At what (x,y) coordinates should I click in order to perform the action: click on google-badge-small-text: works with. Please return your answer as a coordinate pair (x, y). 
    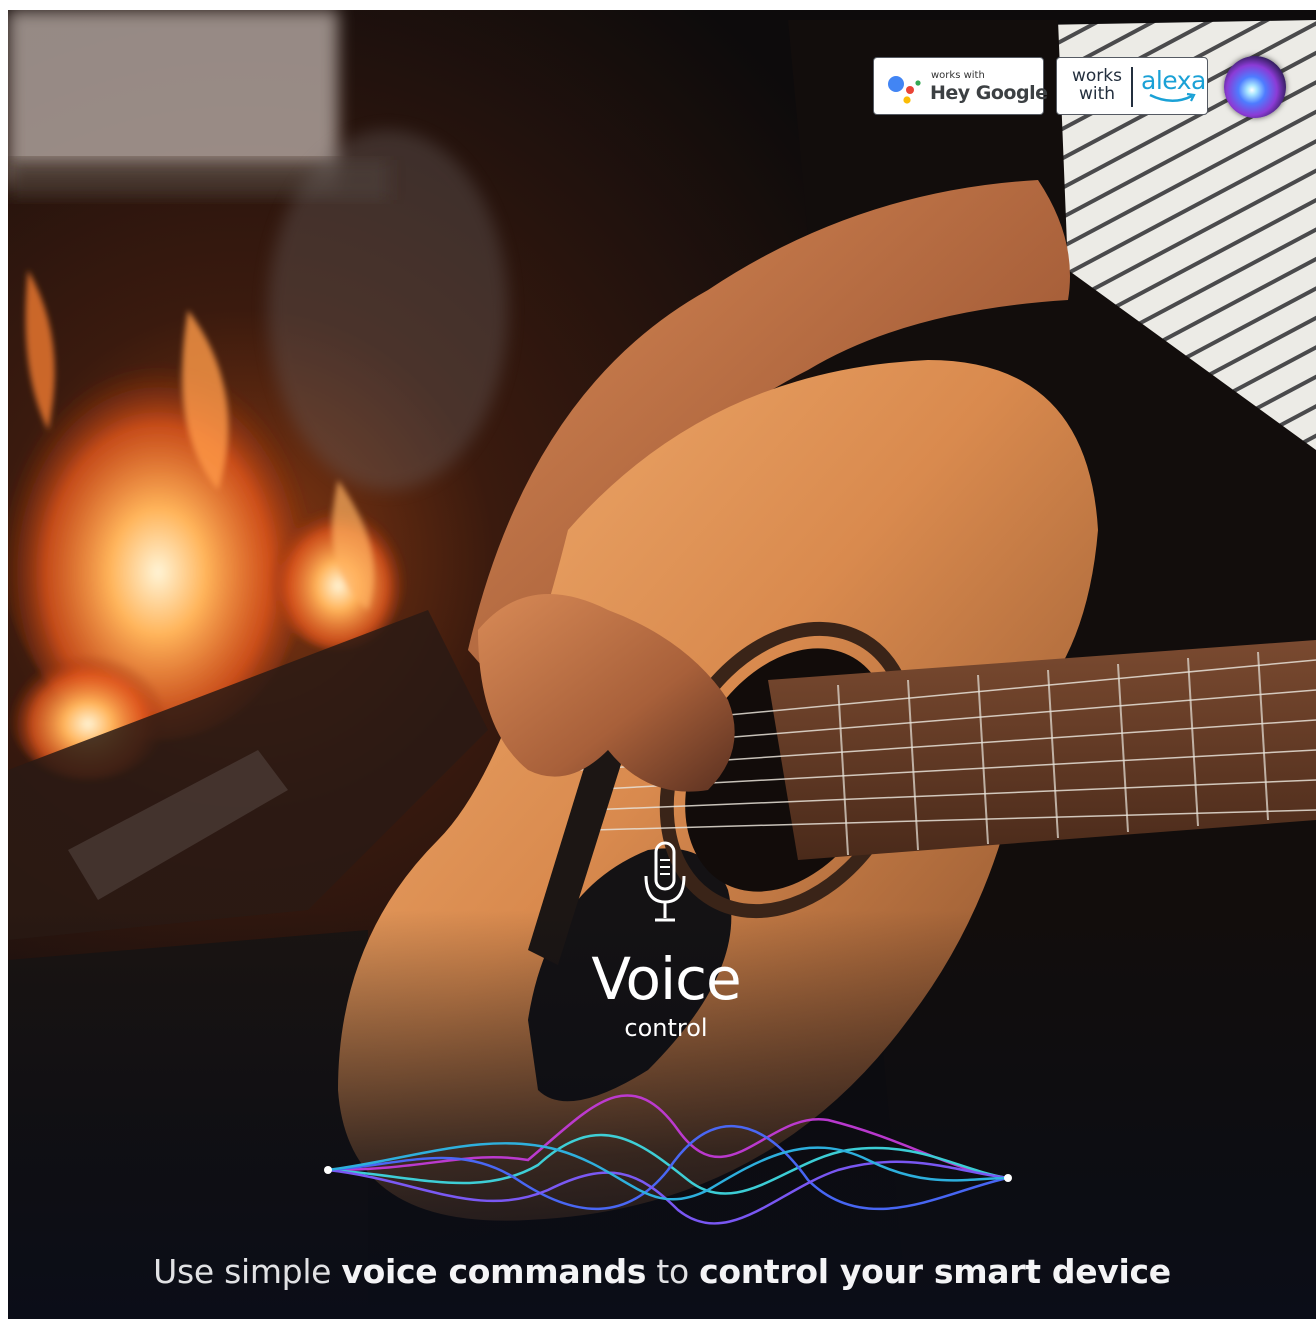
    Looking at the image, I should click on (958, 75).